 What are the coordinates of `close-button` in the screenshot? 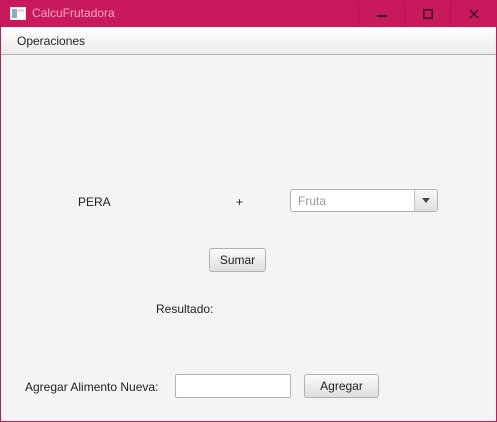 It's located at (473, 14).